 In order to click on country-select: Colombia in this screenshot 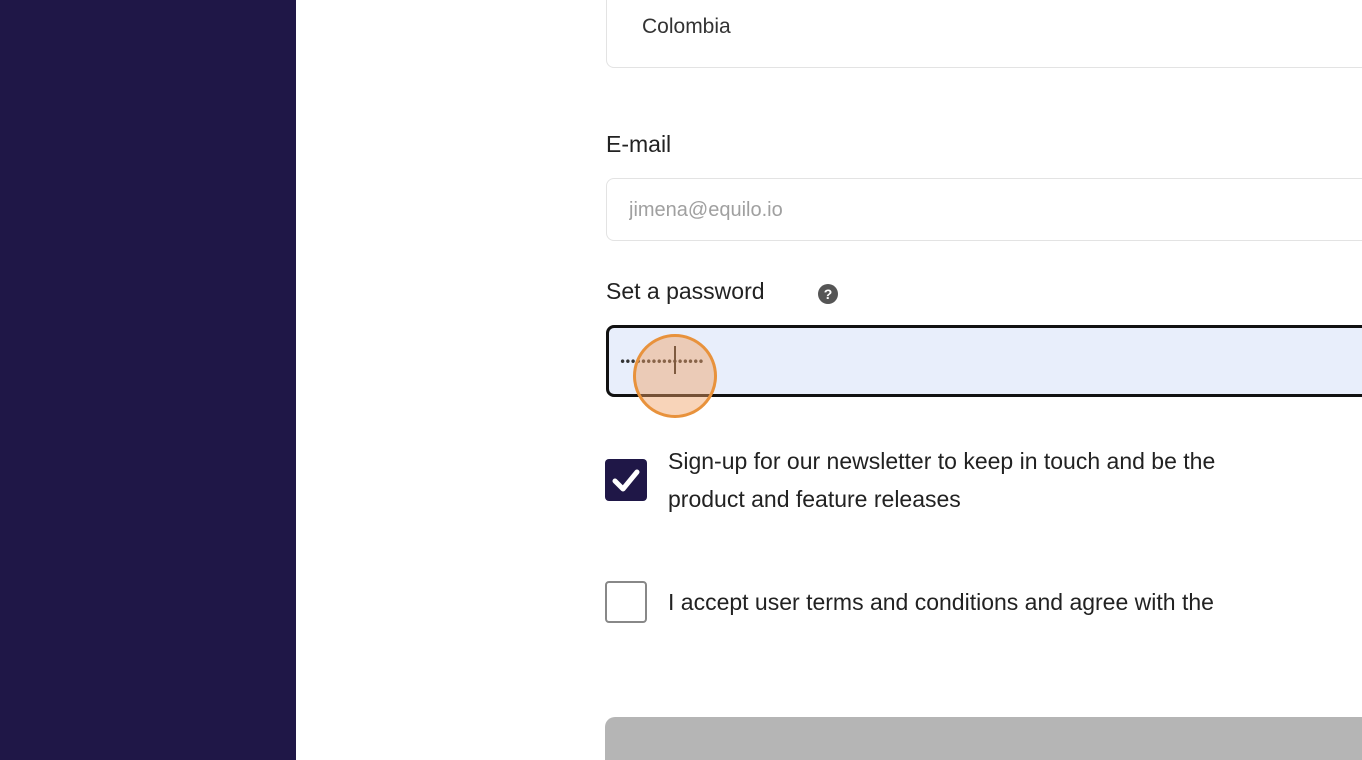, I will do `click(984, 34)`.